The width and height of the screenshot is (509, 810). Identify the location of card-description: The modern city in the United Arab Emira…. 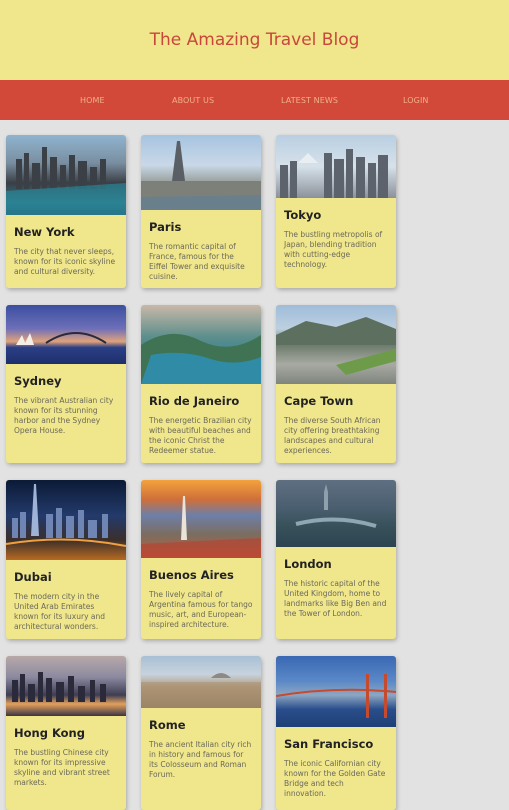
(60, 611).